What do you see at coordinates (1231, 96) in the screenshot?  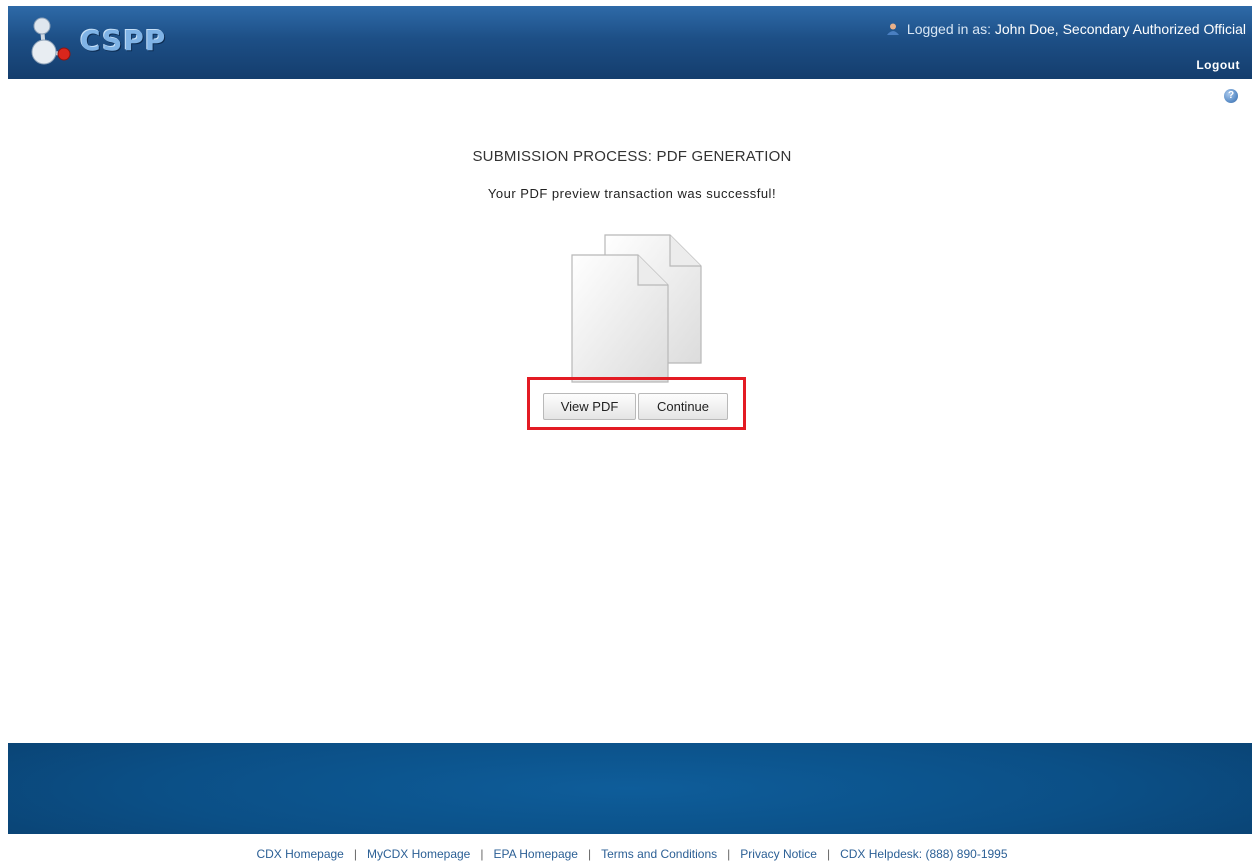 I see `help-icon: ?` at bounding box center [1231, 96].